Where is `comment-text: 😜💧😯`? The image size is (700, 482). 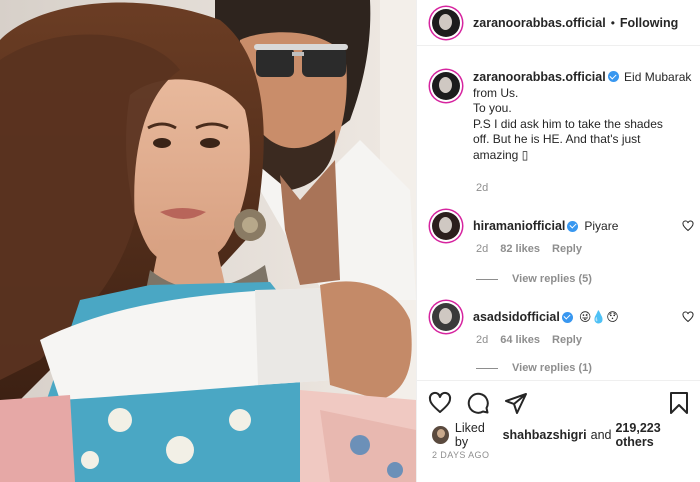 comment-text: 😜💧😯 is located at coordinates (598, 317).